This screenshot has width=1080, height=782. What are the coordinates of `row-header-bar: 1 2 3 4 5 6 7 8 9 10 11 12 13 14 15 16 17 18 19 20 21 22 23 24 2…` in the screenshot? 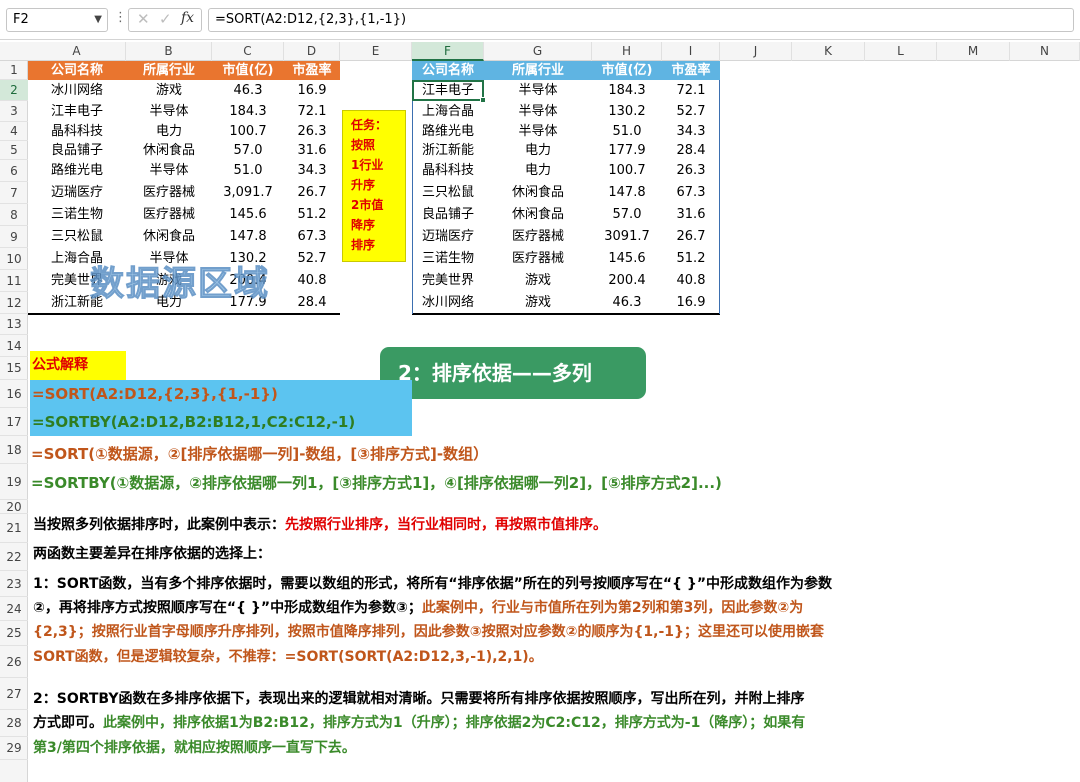 It's located at (14, 421).